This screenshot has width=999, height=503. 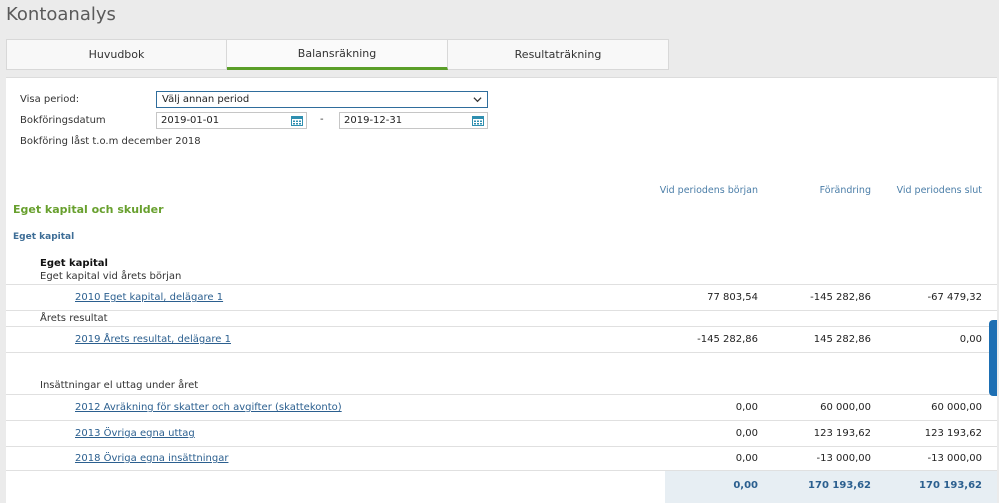 What do you see at coordinates (413, 120) in the screenshot?
I see `date-to-input: 2019-12-31` at bounding box center [413, 120].